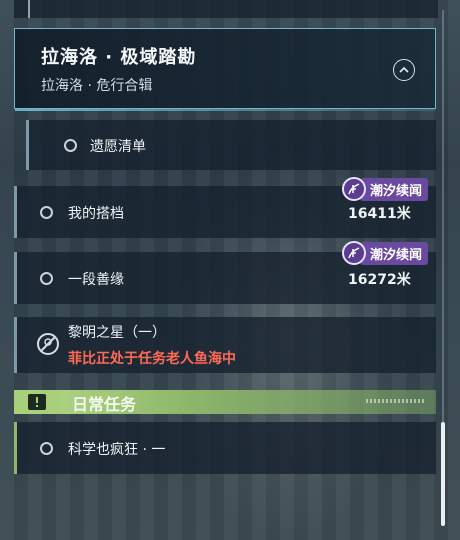  What do you see at coordinates (225, 345) in the screenshot?
I see `quest-item: 黎明之星（一） 菲比正处于任务老人鱼海中` at bounding box center [225, 345].